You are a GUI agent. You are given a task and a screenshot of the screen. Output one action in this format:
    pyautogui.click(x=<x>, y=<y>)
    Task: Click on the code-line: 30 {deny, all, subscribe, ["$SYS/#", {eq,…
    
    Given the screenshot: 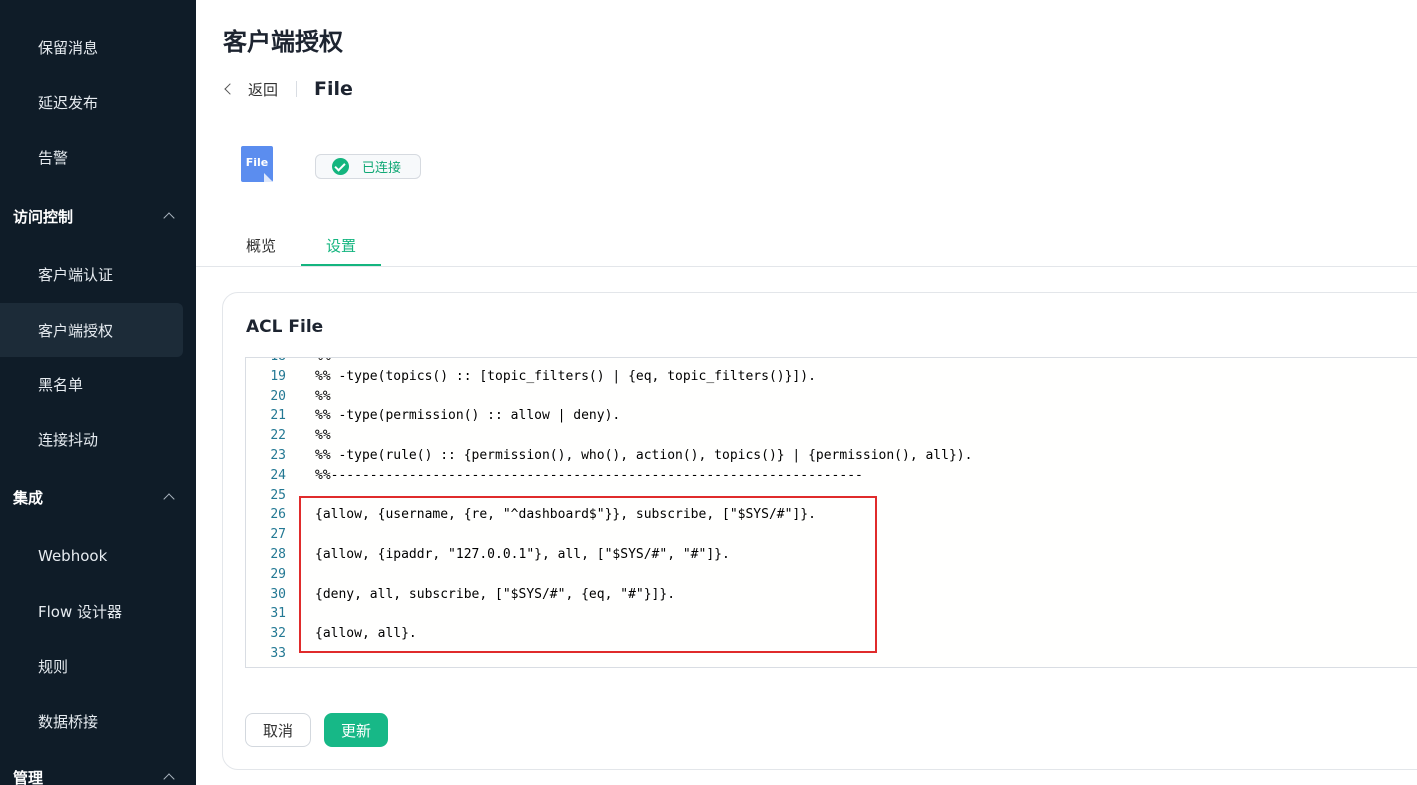 What is the action you would take?
    pyautogui.click(x=831, y=595)
    